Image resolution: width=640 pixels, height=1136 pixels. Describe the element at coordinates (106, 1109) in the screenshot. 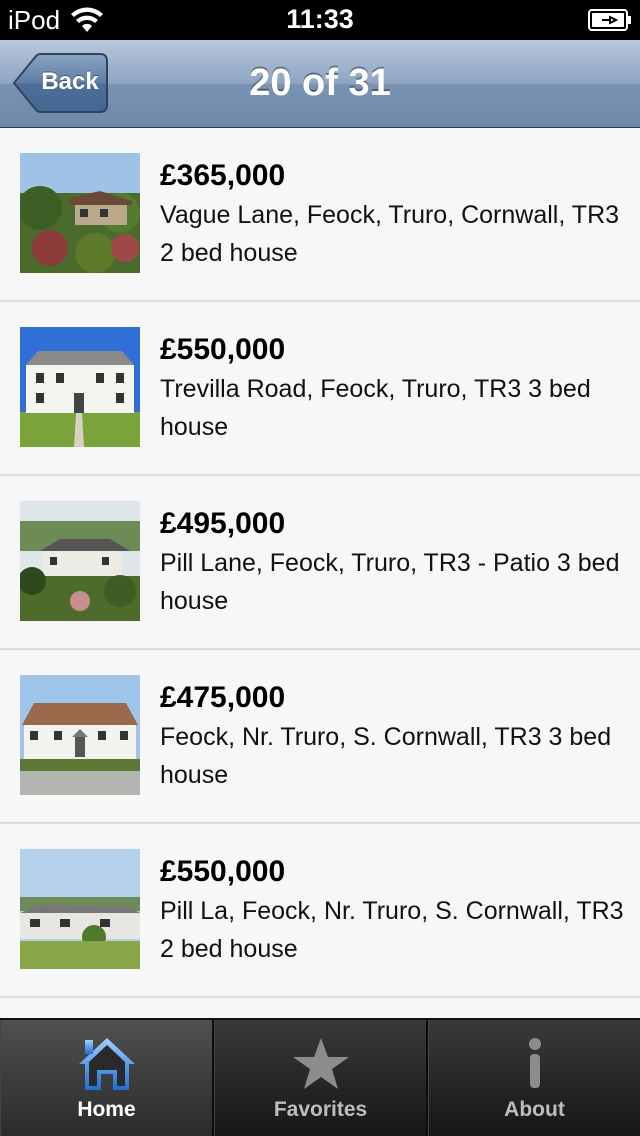

I see `tab-home-label: Home` at that location.